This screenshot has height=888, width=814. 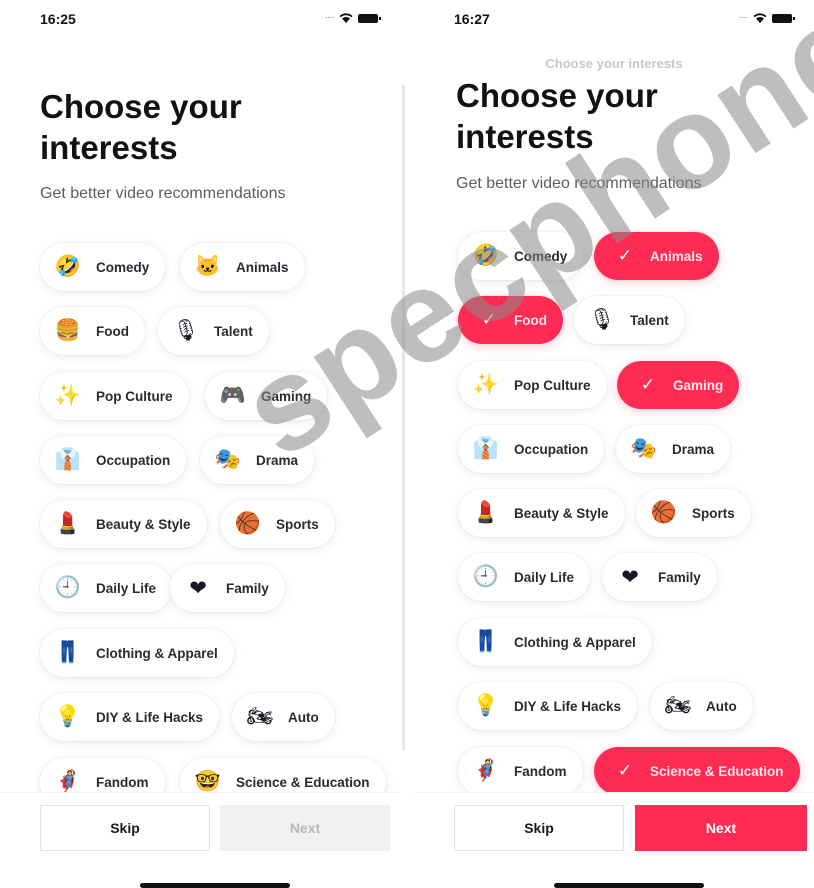 I want to click on microphone-icon: 🎙, so click(x=602, y=319).